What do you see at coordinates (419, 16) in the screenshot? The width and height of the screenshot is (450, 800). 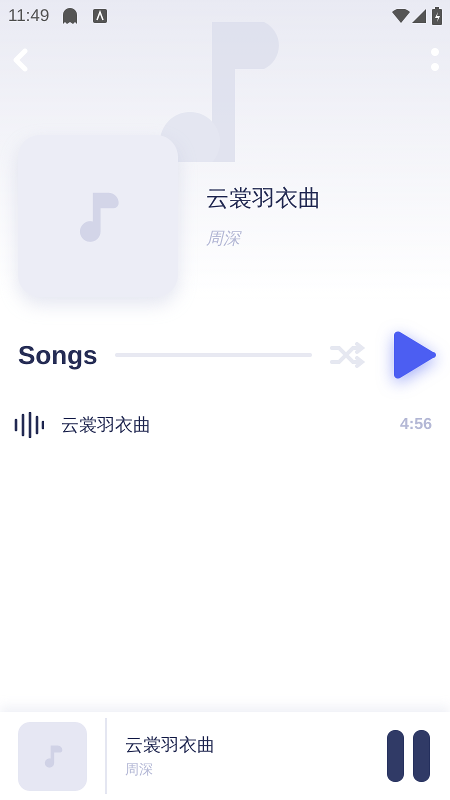 I see `signal-icon` at bounding box center [419, 16].